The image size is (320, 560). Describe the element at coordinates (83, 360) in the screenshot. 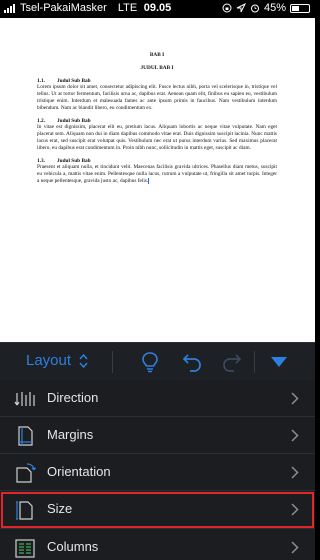

I see `chevron-up-down-icon` at that location.